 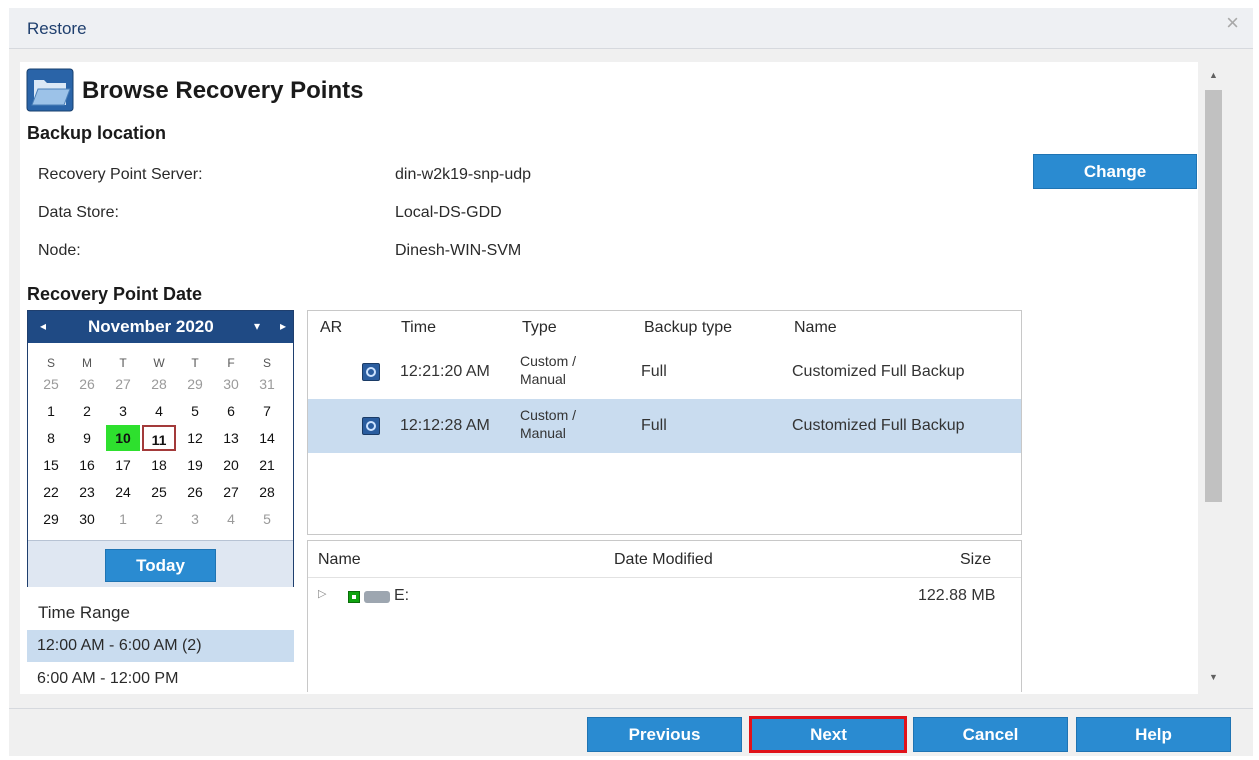 What do you see at coordinates (84, 612) in the screenshot?
I see `time-range-title: Time Range` at bounding box center [84, 612].